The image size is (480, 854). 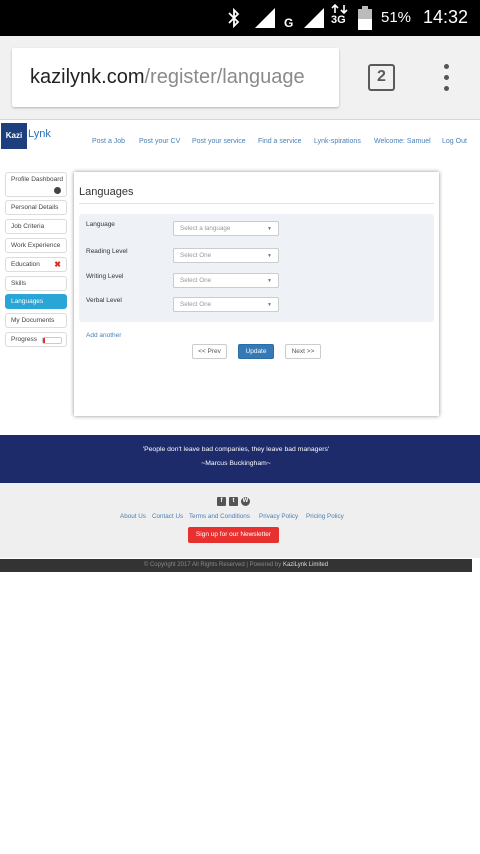 I want to click on clock: 14:32, so click(x=446, y=17).